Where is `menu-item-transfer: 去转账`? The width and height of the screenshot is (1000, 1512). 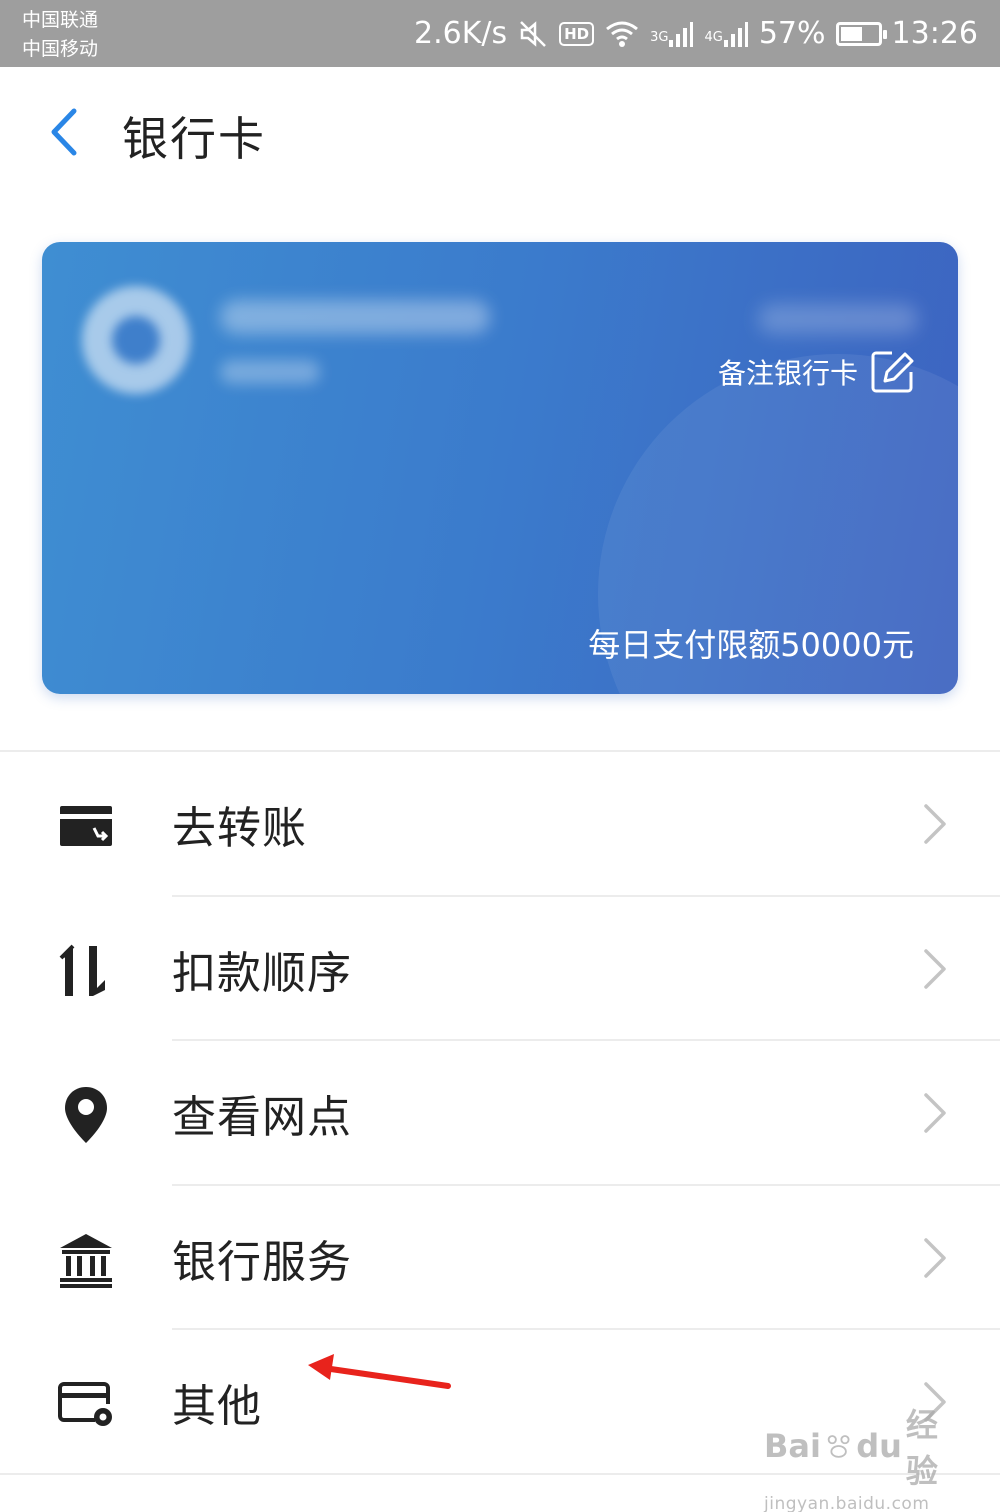 menu-item-transfer: 去转账 is located at coordinates (500, 824).